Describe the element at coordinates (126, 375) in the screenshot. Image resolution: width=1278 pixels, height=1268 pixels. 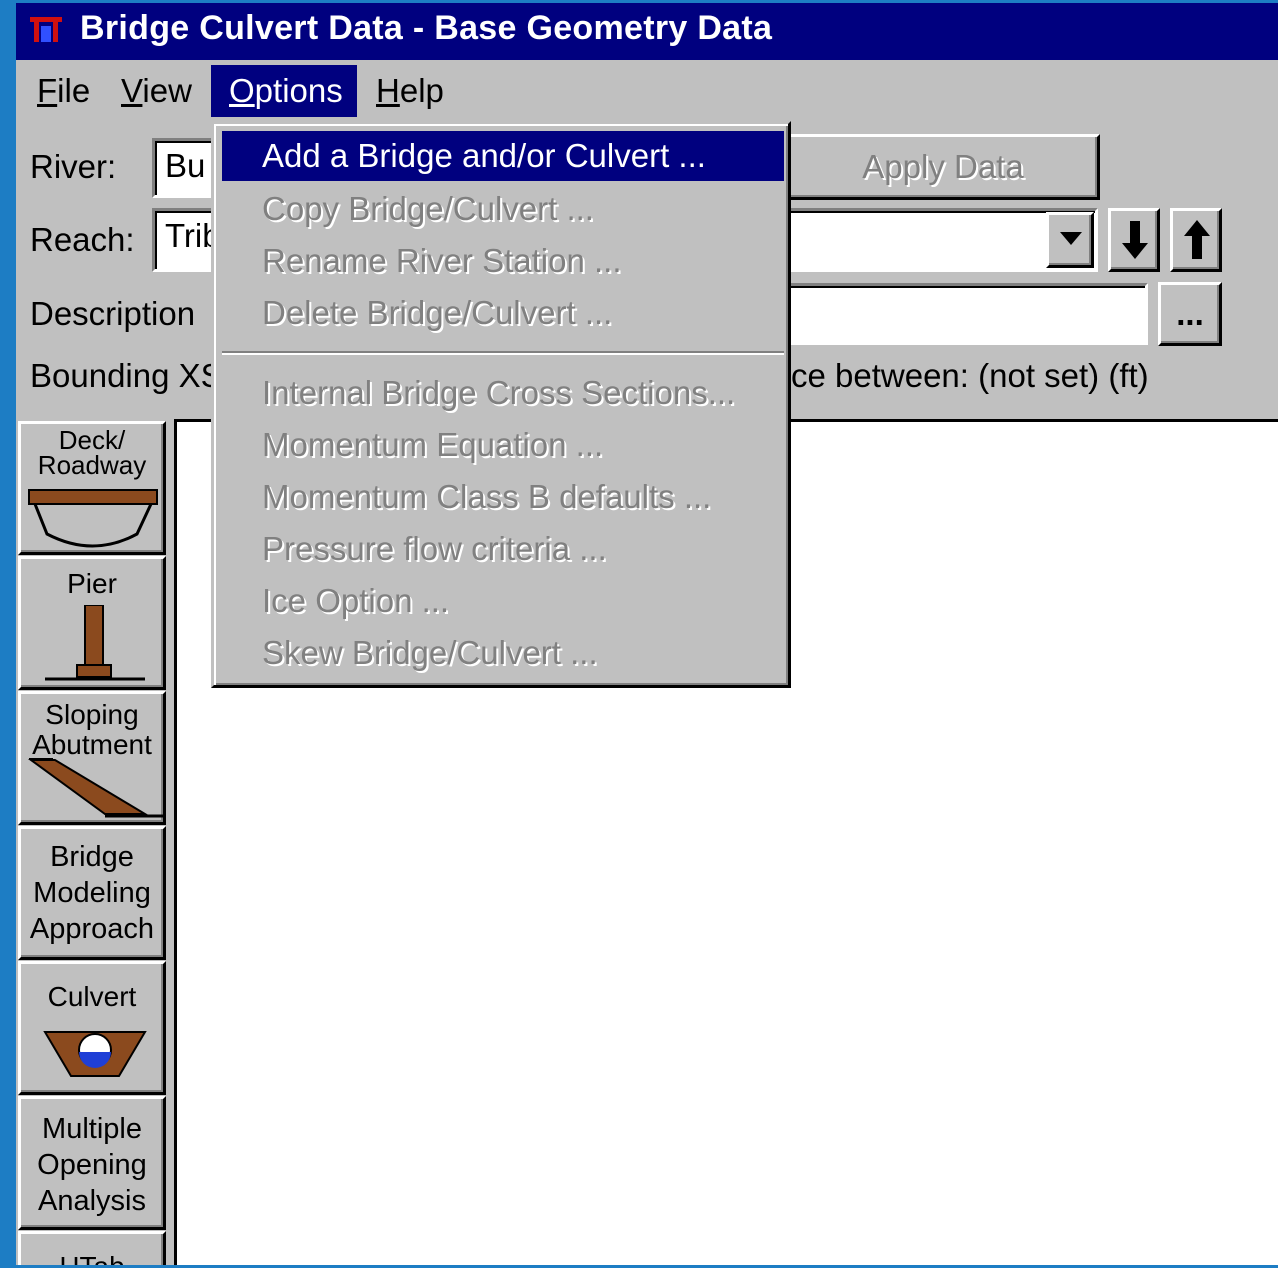
I see `bounding-xs-label: Bounding XS` at that location.